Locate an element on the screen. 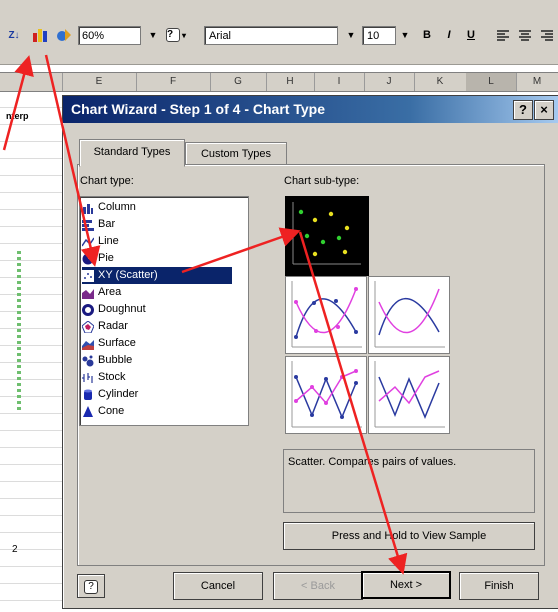 This screenshot has width=558, height=612. list-item-surface: Surface is located at coordinates (157, 343).